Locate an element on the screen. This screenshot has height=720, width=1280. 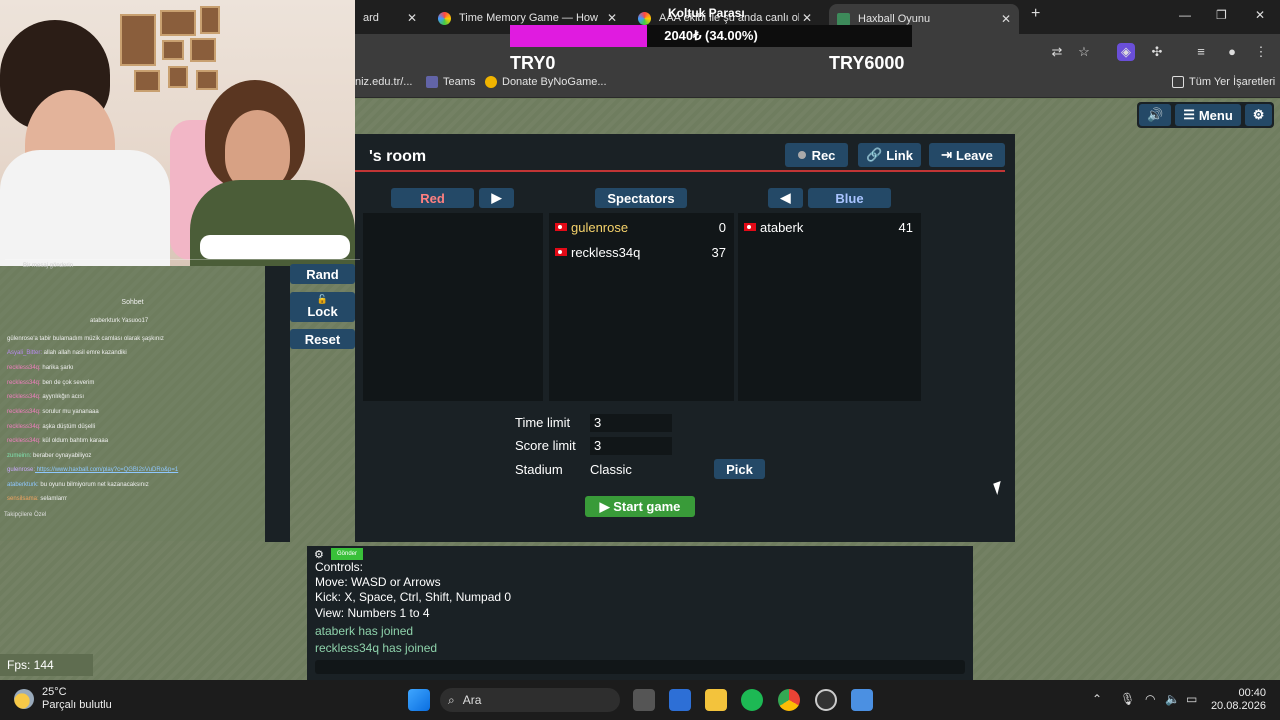
profile-icon: ● is located at coordinates (1232, 52).